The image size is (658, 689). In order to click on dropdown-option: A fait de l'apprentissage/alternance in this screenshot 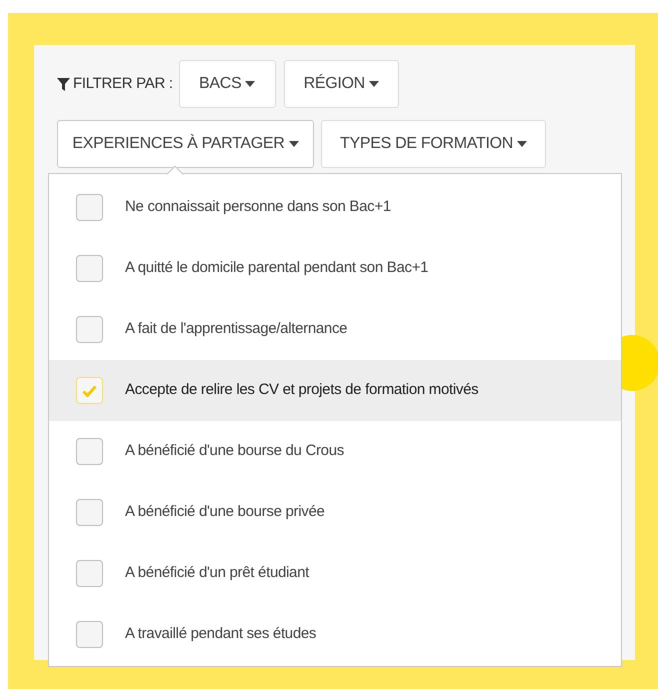, I will do `click(335, 329)`.